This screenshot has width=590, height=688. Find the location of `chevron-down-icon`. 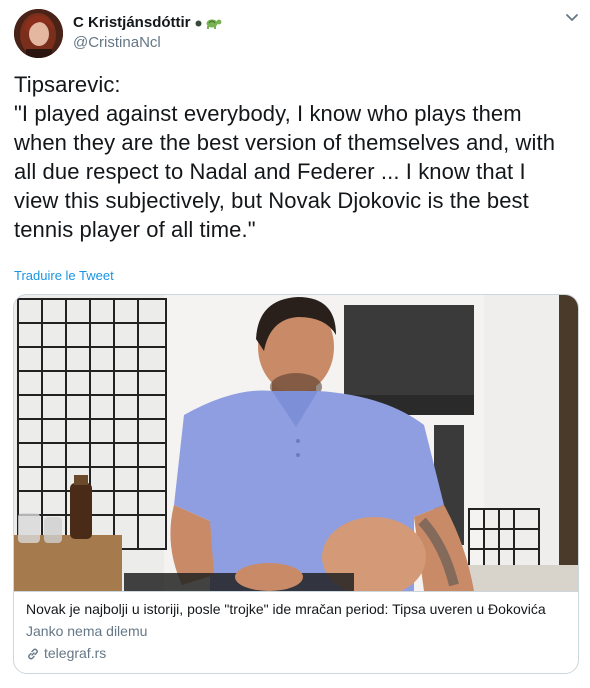

chevron-down-icon is located at coordinates (572, 18).